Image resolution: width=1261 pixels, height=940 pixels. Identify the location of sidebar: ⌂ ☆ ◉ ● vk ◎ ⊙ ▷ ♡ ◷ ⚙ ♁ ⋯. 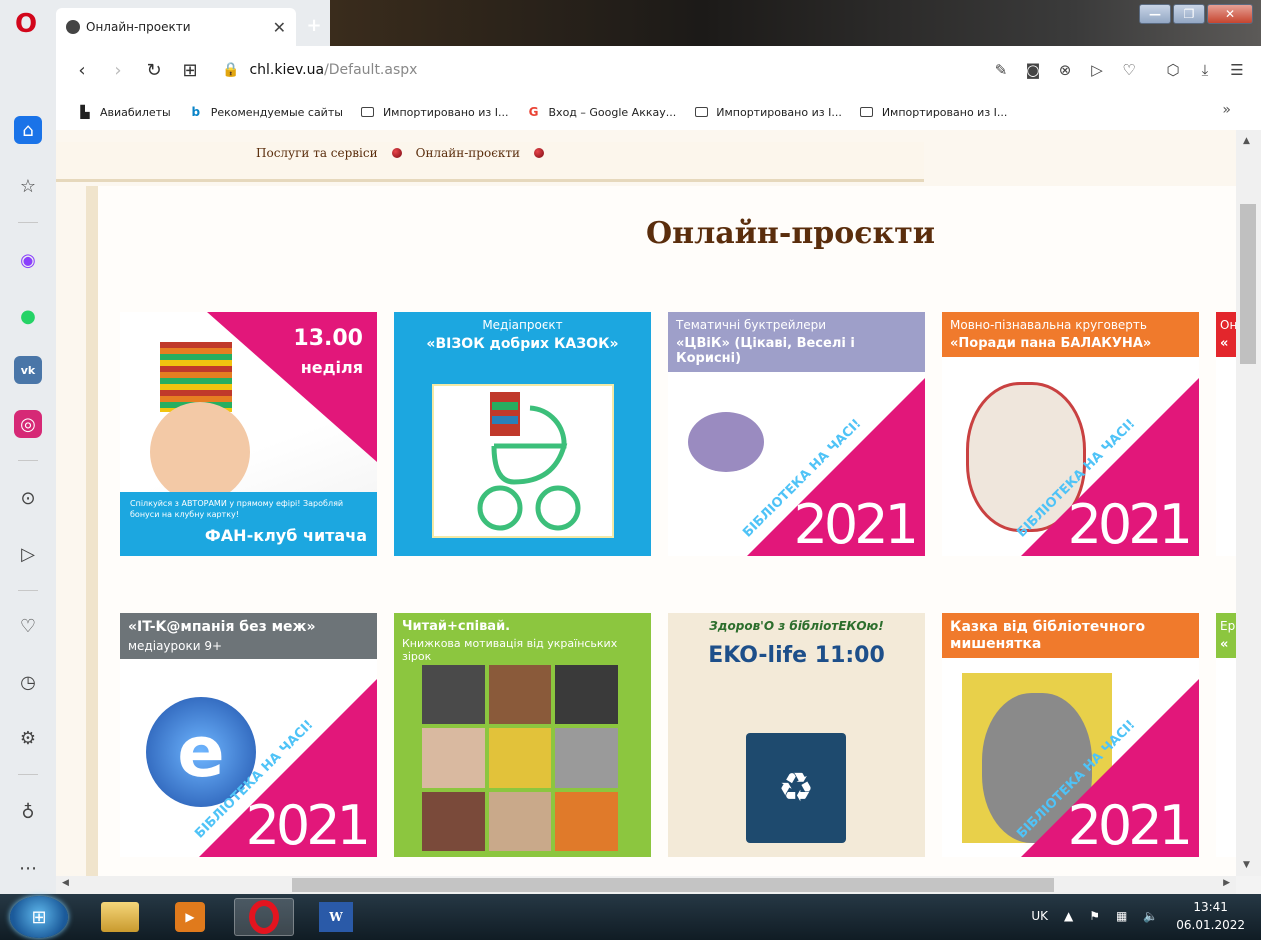
(28, 470).